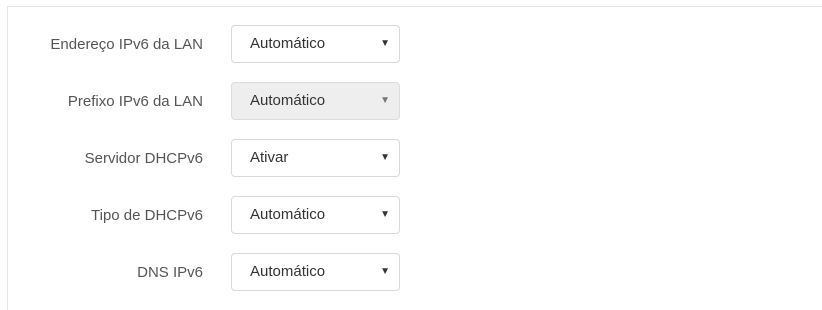 The image size is (822, 310). I want to click on dns-ipv6-select: Automático ▼, so click(315, 272).